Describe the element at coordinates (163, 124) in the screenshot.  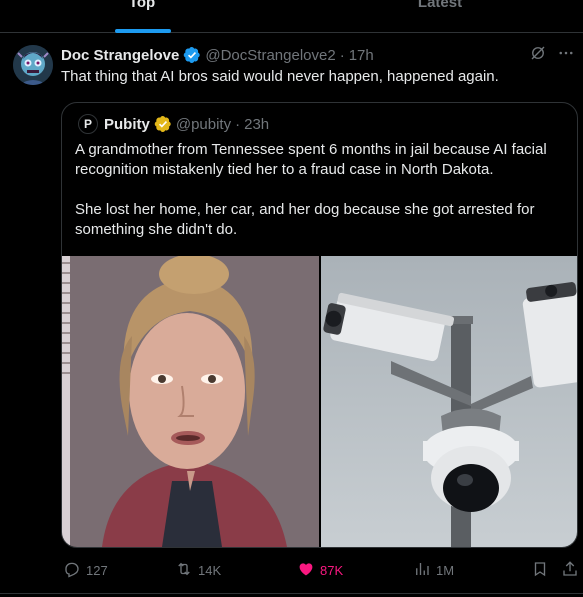
I see `verified-gold-badge-icon` at that location.